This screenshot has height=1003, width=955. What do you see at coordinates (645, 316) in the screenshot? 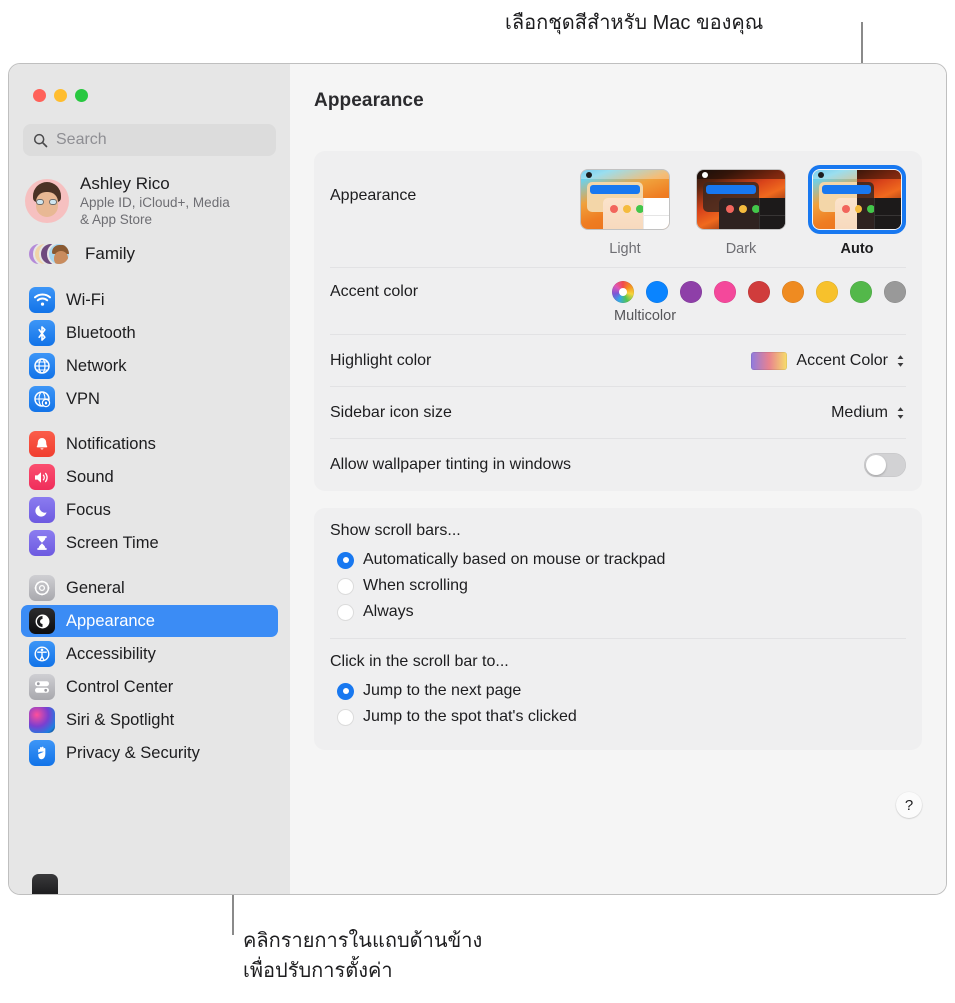
I see `accent-selected-name: Multicolor` at bounding box center [645, 316].